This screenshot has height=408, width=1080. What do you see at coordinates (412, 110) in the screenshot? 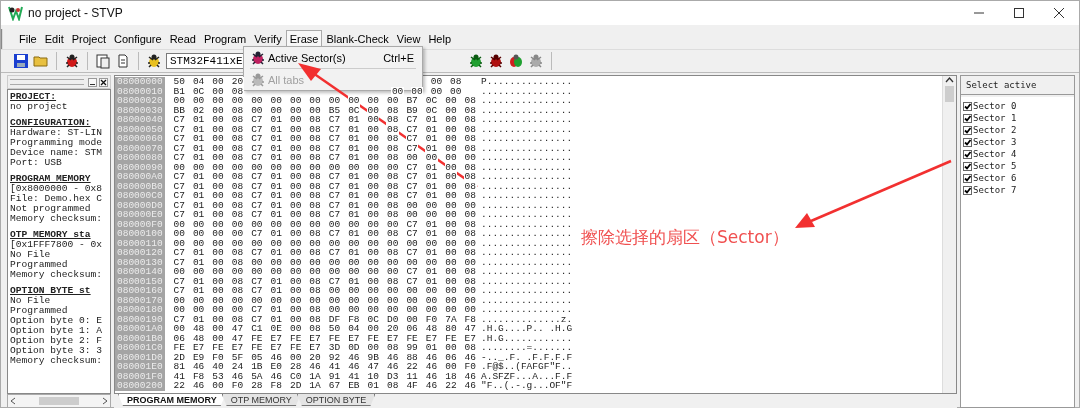
I see `hex-byte: B9` at bounding box center [412, 110].